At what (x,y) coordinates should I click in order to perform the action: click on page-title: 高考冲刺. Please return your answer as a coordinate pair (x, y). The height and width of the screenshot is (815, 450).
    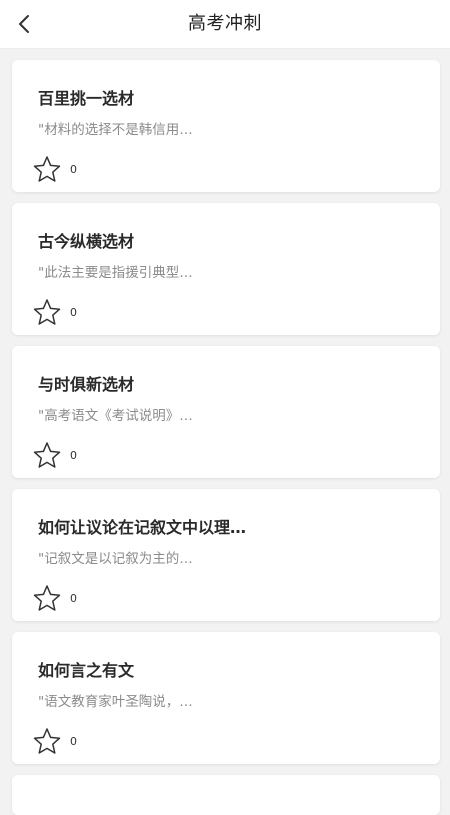
    Looking at the image, I should click on (225, 23).